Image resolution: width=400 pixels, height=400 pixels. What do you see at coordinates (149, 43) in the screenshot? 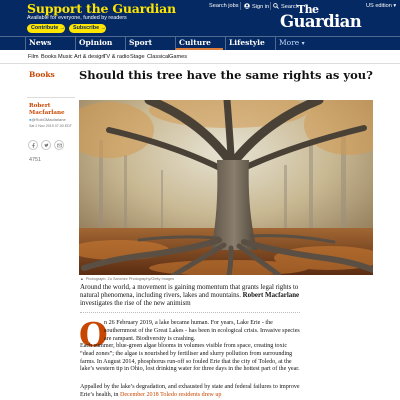
I see `nav-sport: Sport` at bounding box center [149, 43].